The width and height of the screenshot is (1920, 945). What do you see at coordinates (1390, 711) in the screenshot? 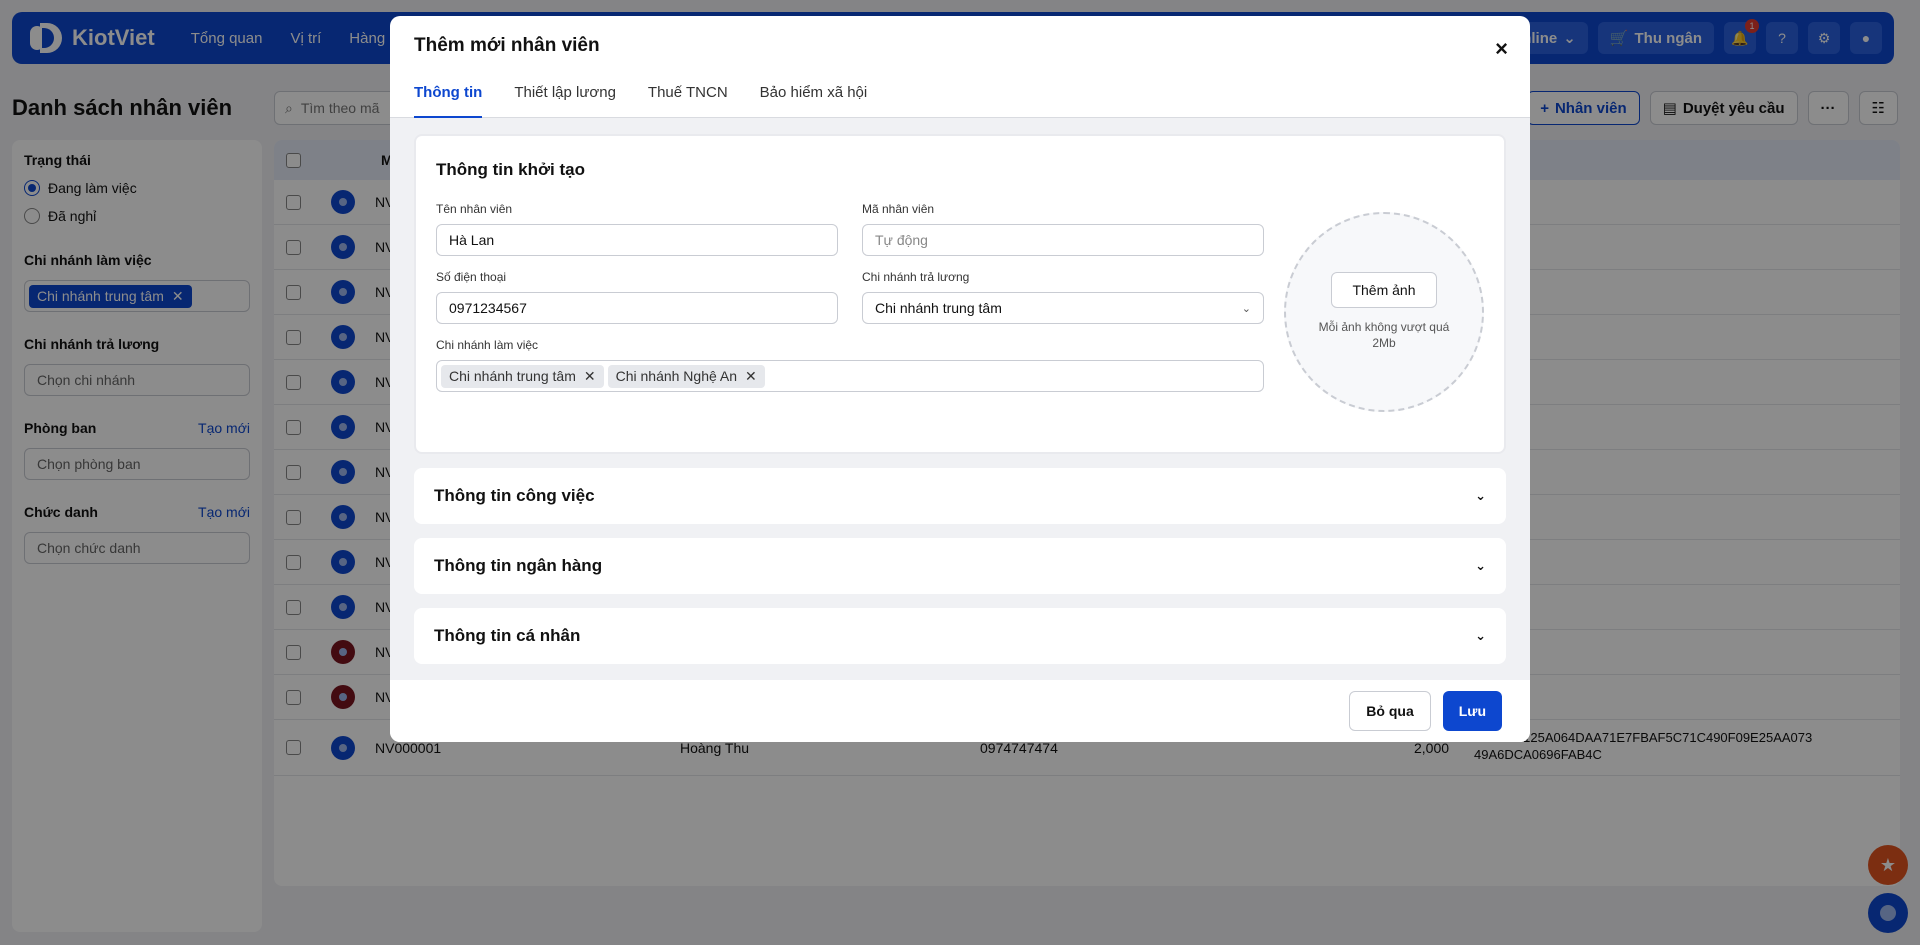
I see `cancel-button: Bỏ qua` at bounding box center [1390, 711].